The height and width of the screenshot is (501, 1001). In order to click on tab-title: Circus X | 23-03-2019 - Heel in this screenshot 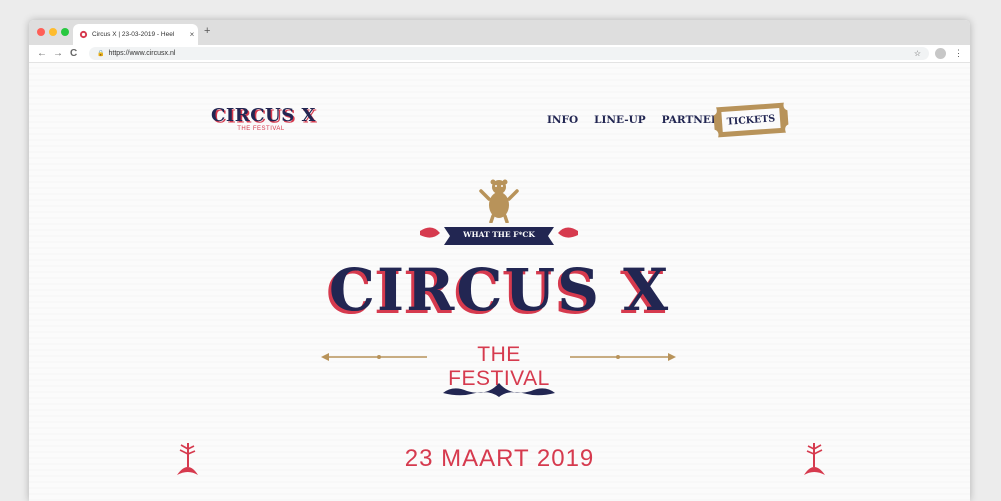, I will do `click(133, 34)`.